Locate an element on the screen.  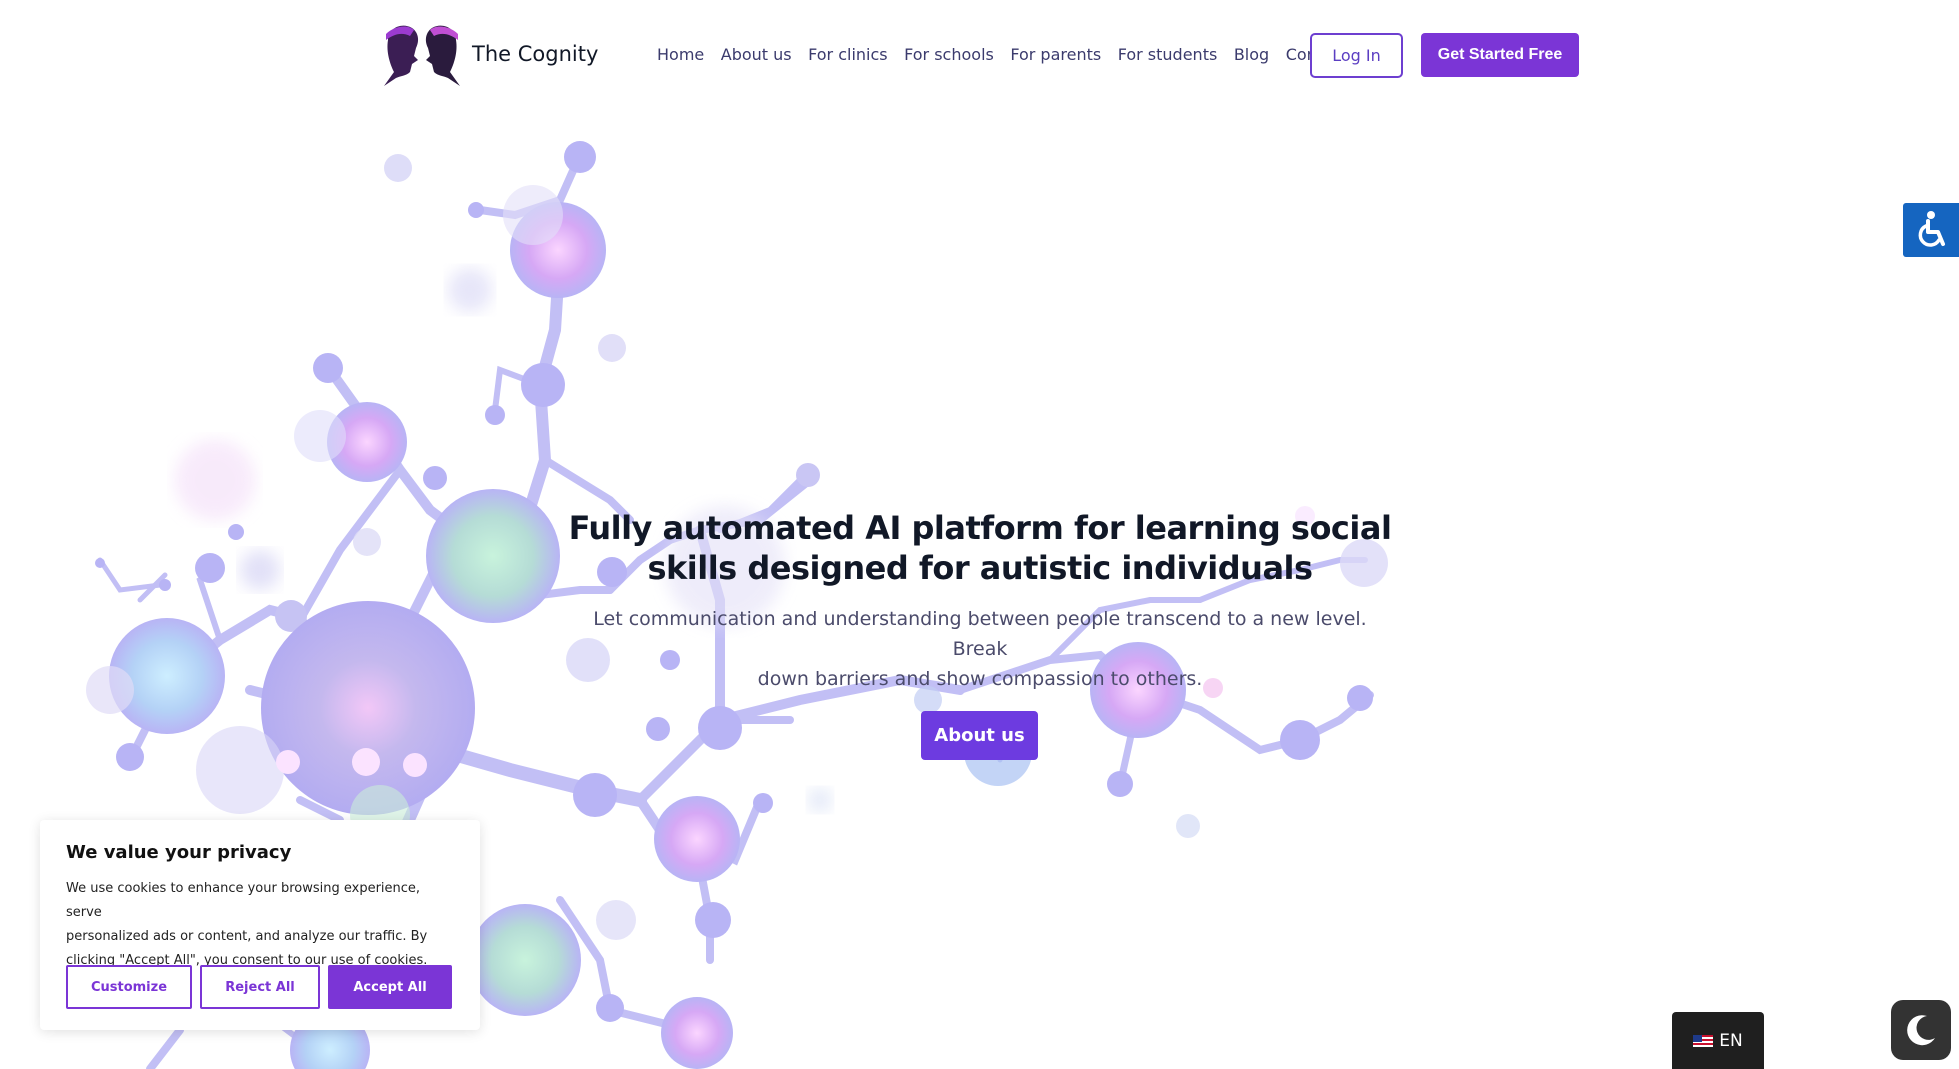
nav-about-us: About us is located at coordinates (756, 54).